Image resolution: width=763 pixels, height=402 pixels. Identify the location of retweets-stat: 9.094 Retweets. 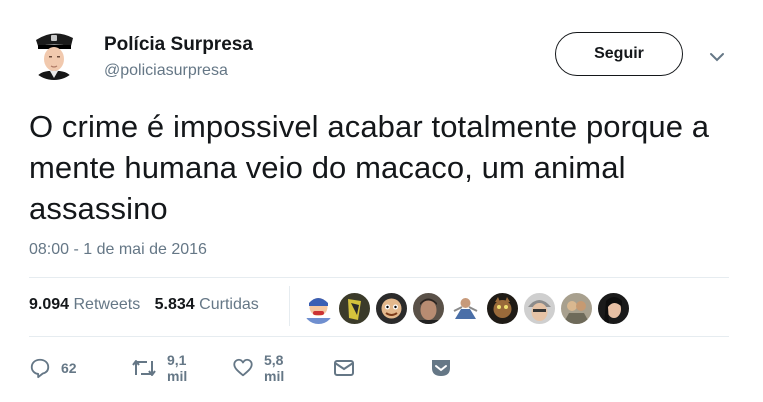
(84, 304).